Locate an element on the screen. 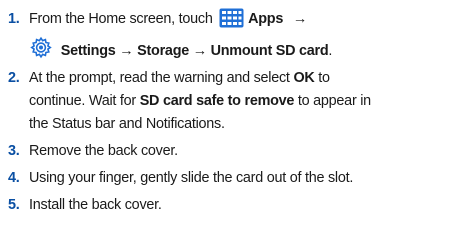  step-text: Install the back cover. is located at coordinates (95, 205).